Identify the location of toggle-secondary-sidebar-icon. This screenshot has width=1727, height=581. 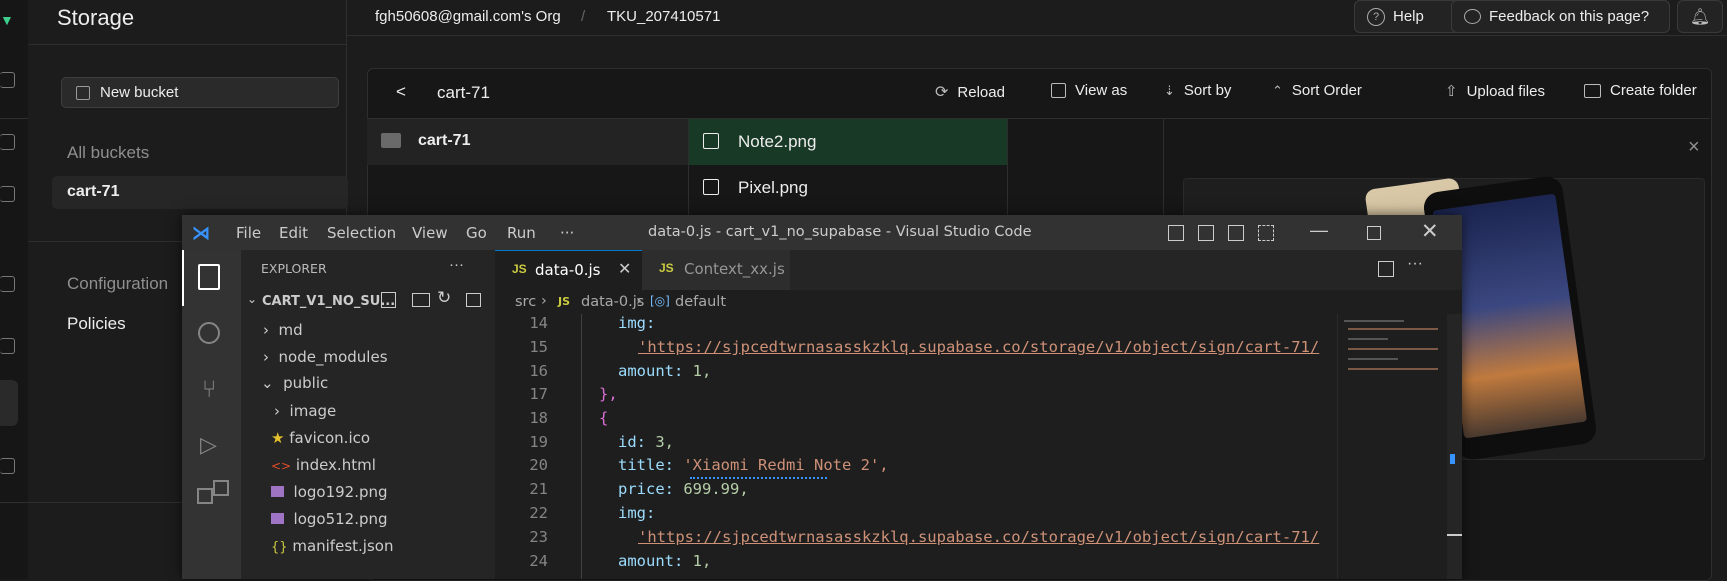
(1236, 233).